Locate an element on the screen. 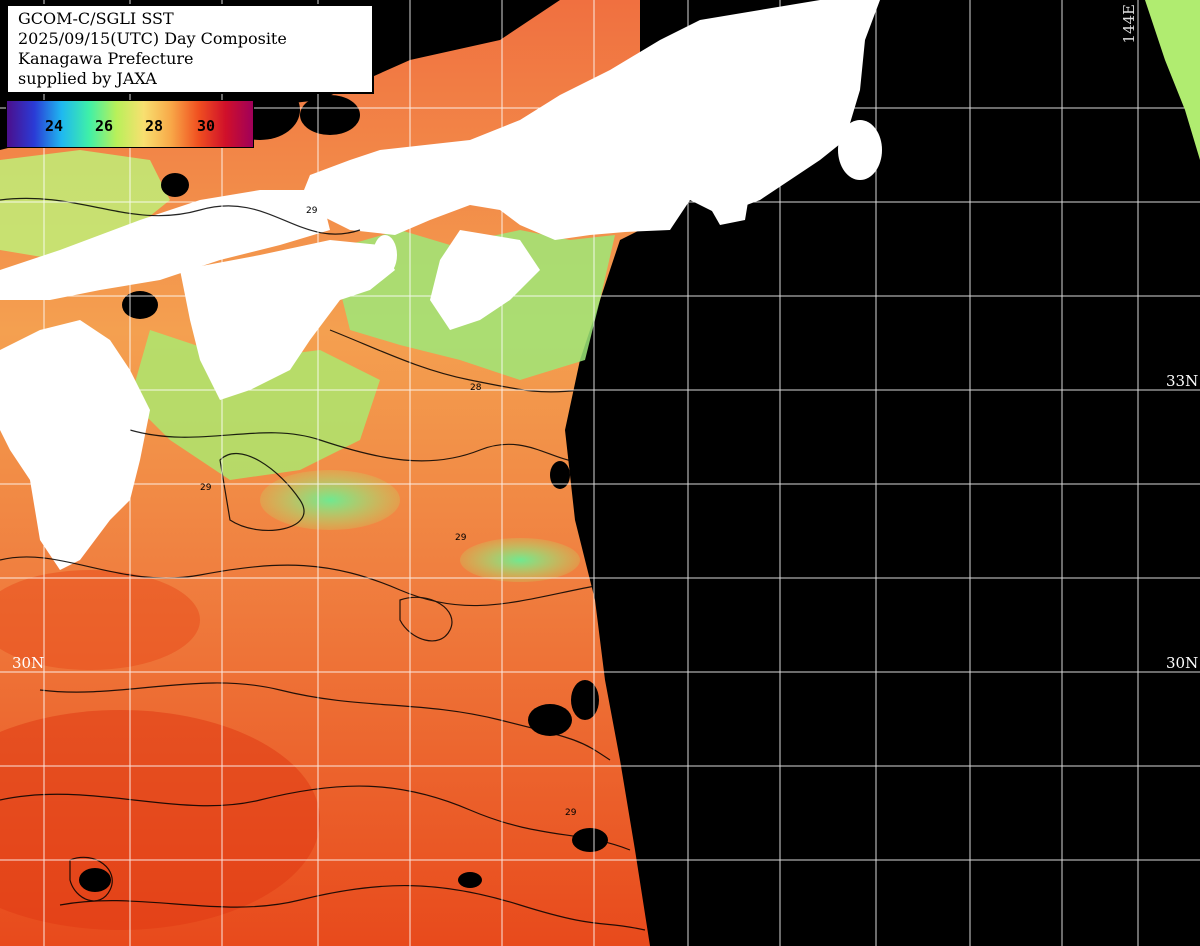 This screenshot has width=1200, height=946. cool-patch-mid is located at coordinates (330, 500).